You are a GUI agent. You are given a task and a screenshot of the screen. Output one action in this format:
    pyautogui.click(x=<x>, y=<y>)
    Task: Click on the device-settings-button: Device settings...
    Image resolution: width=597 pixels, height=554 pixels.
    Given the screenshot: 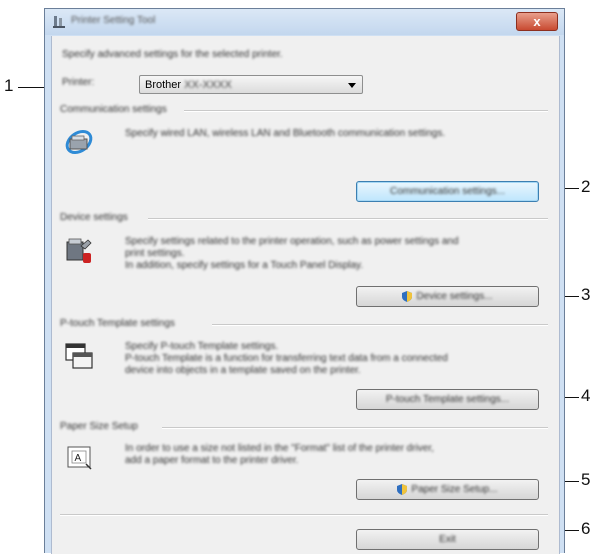 What is the action you would take?
    pyautogui.click(x=447, y=296)
    